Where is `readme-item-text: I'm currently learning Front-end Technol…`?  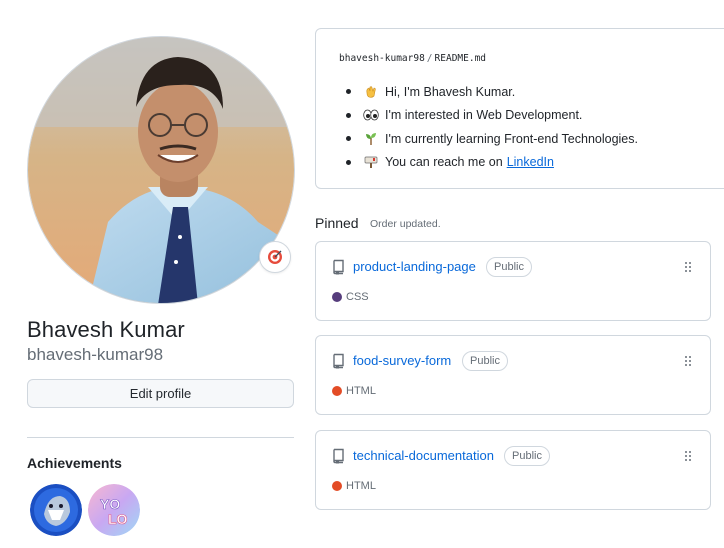 readme-item-text: I'm currently learning Front-end Technol… is located at coordinates (511, 138).